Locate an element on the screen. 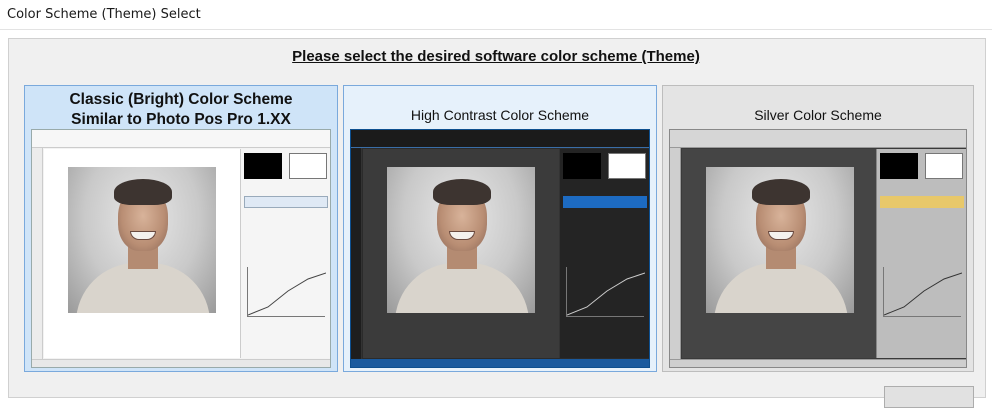 The image size is (992, 408). title-bar: Color Scheme (Theme) Select is located at coordinates (496, 15).